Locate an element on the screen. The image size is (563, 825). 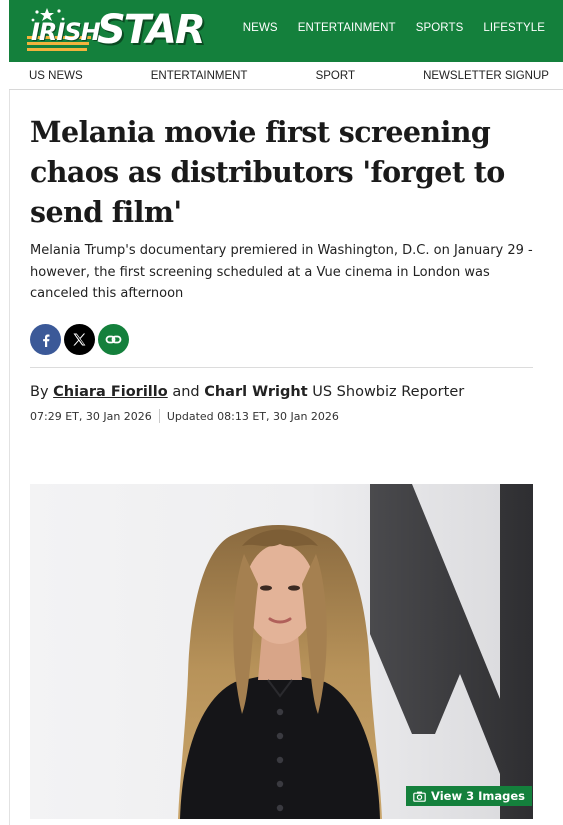
author-role: US Showbiz Reporter is located at coordinates (386, 392).